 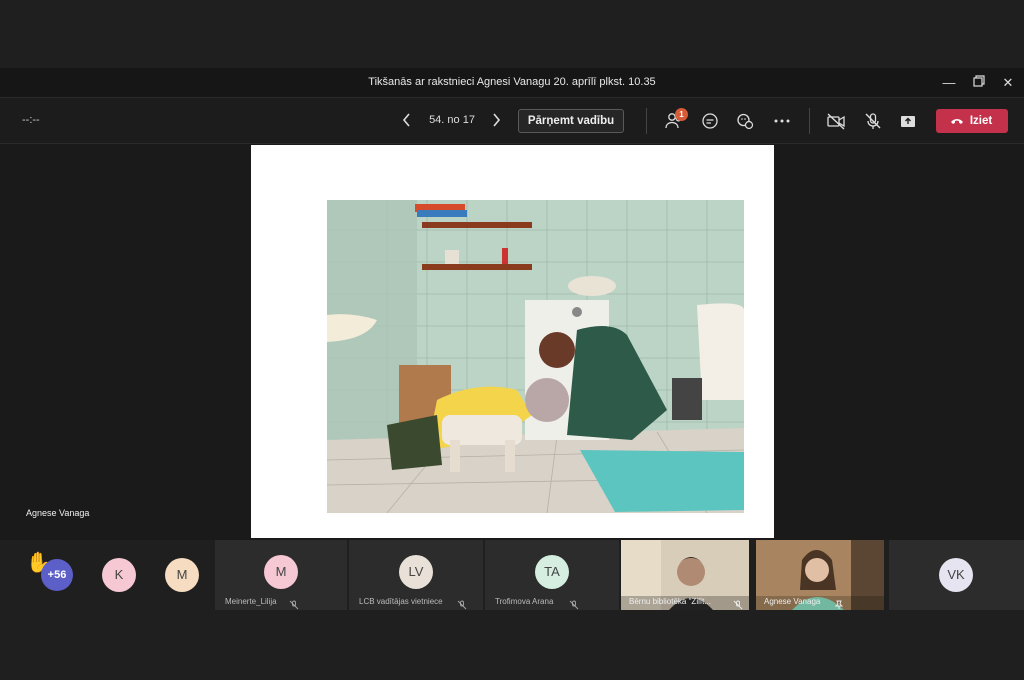 What do you see at coordinates (31, 120) in the screenshot?
I see `call-timer: --:--` at bounding box center [31, 120].